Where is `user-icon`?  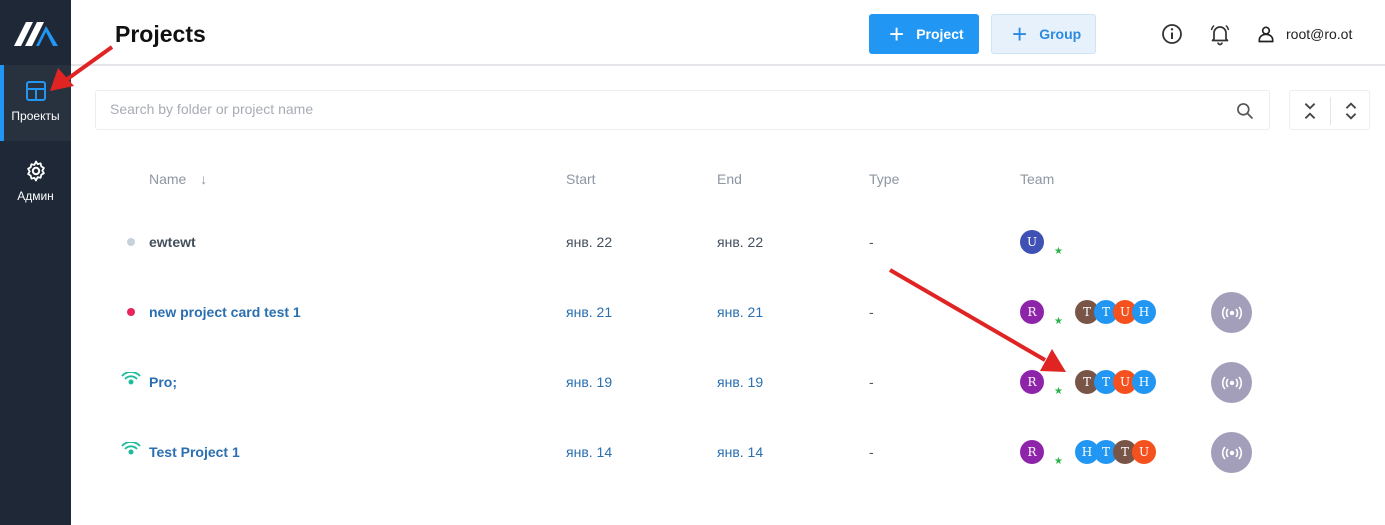
user-icon is located at coordinates (1266, 34).